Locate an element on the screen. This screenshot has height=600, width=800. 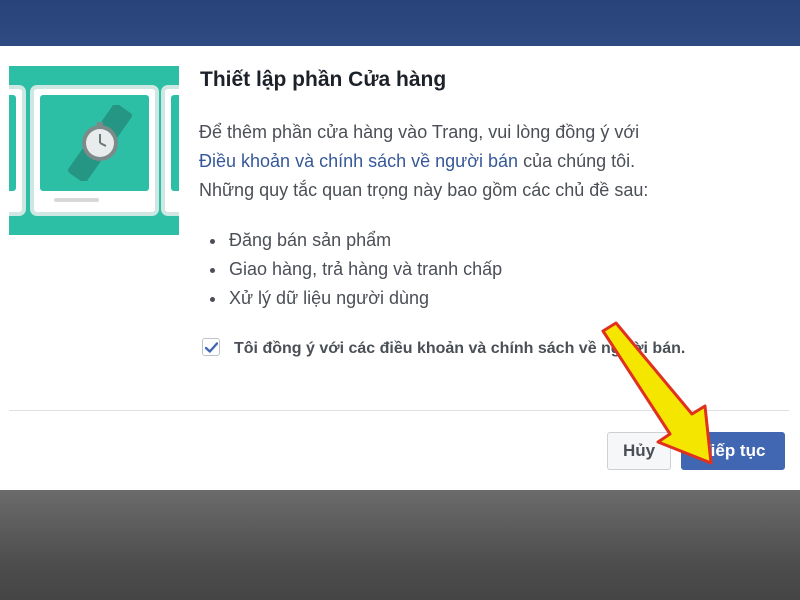
cancel-button: Hủy is located at coordinates (639, 451).